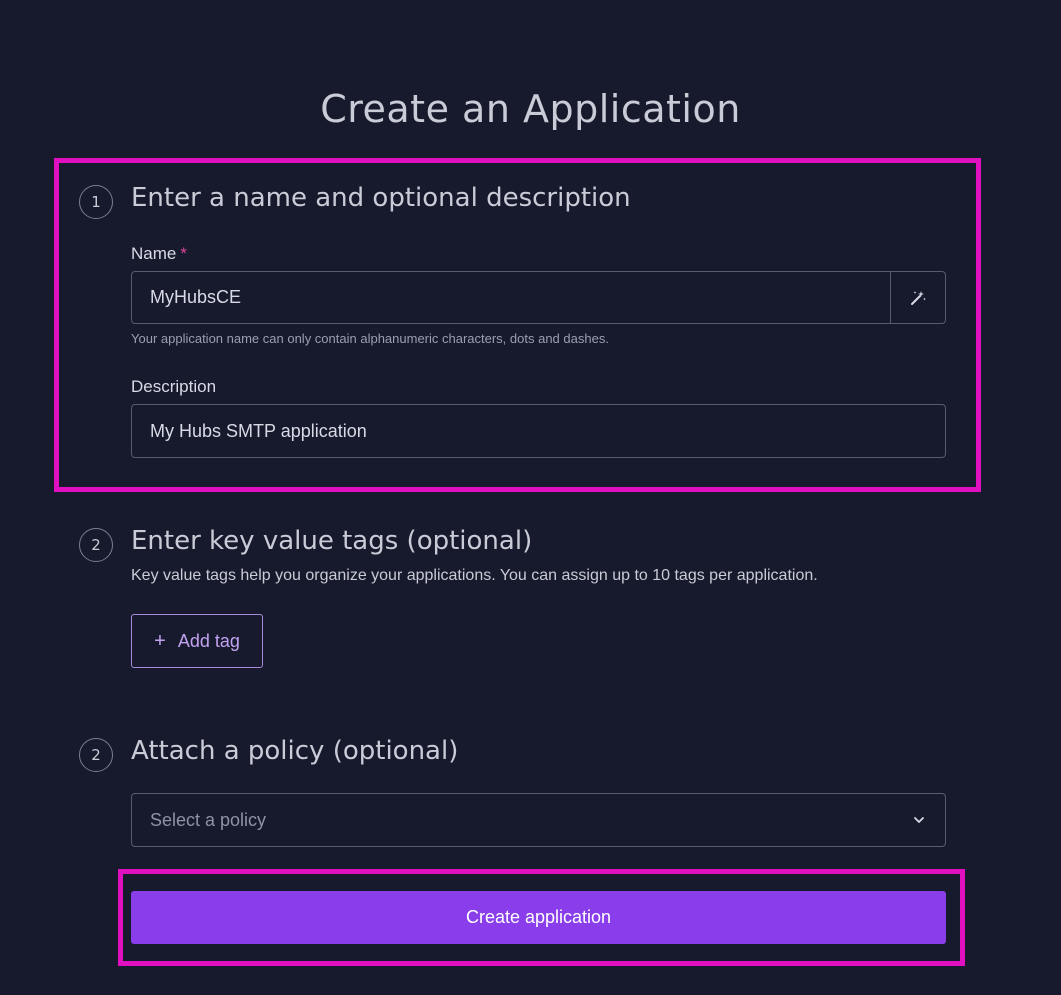 The image size is (1061, 995). I want to click on step3-title: Attach a policy (optional), so click(295, 751).